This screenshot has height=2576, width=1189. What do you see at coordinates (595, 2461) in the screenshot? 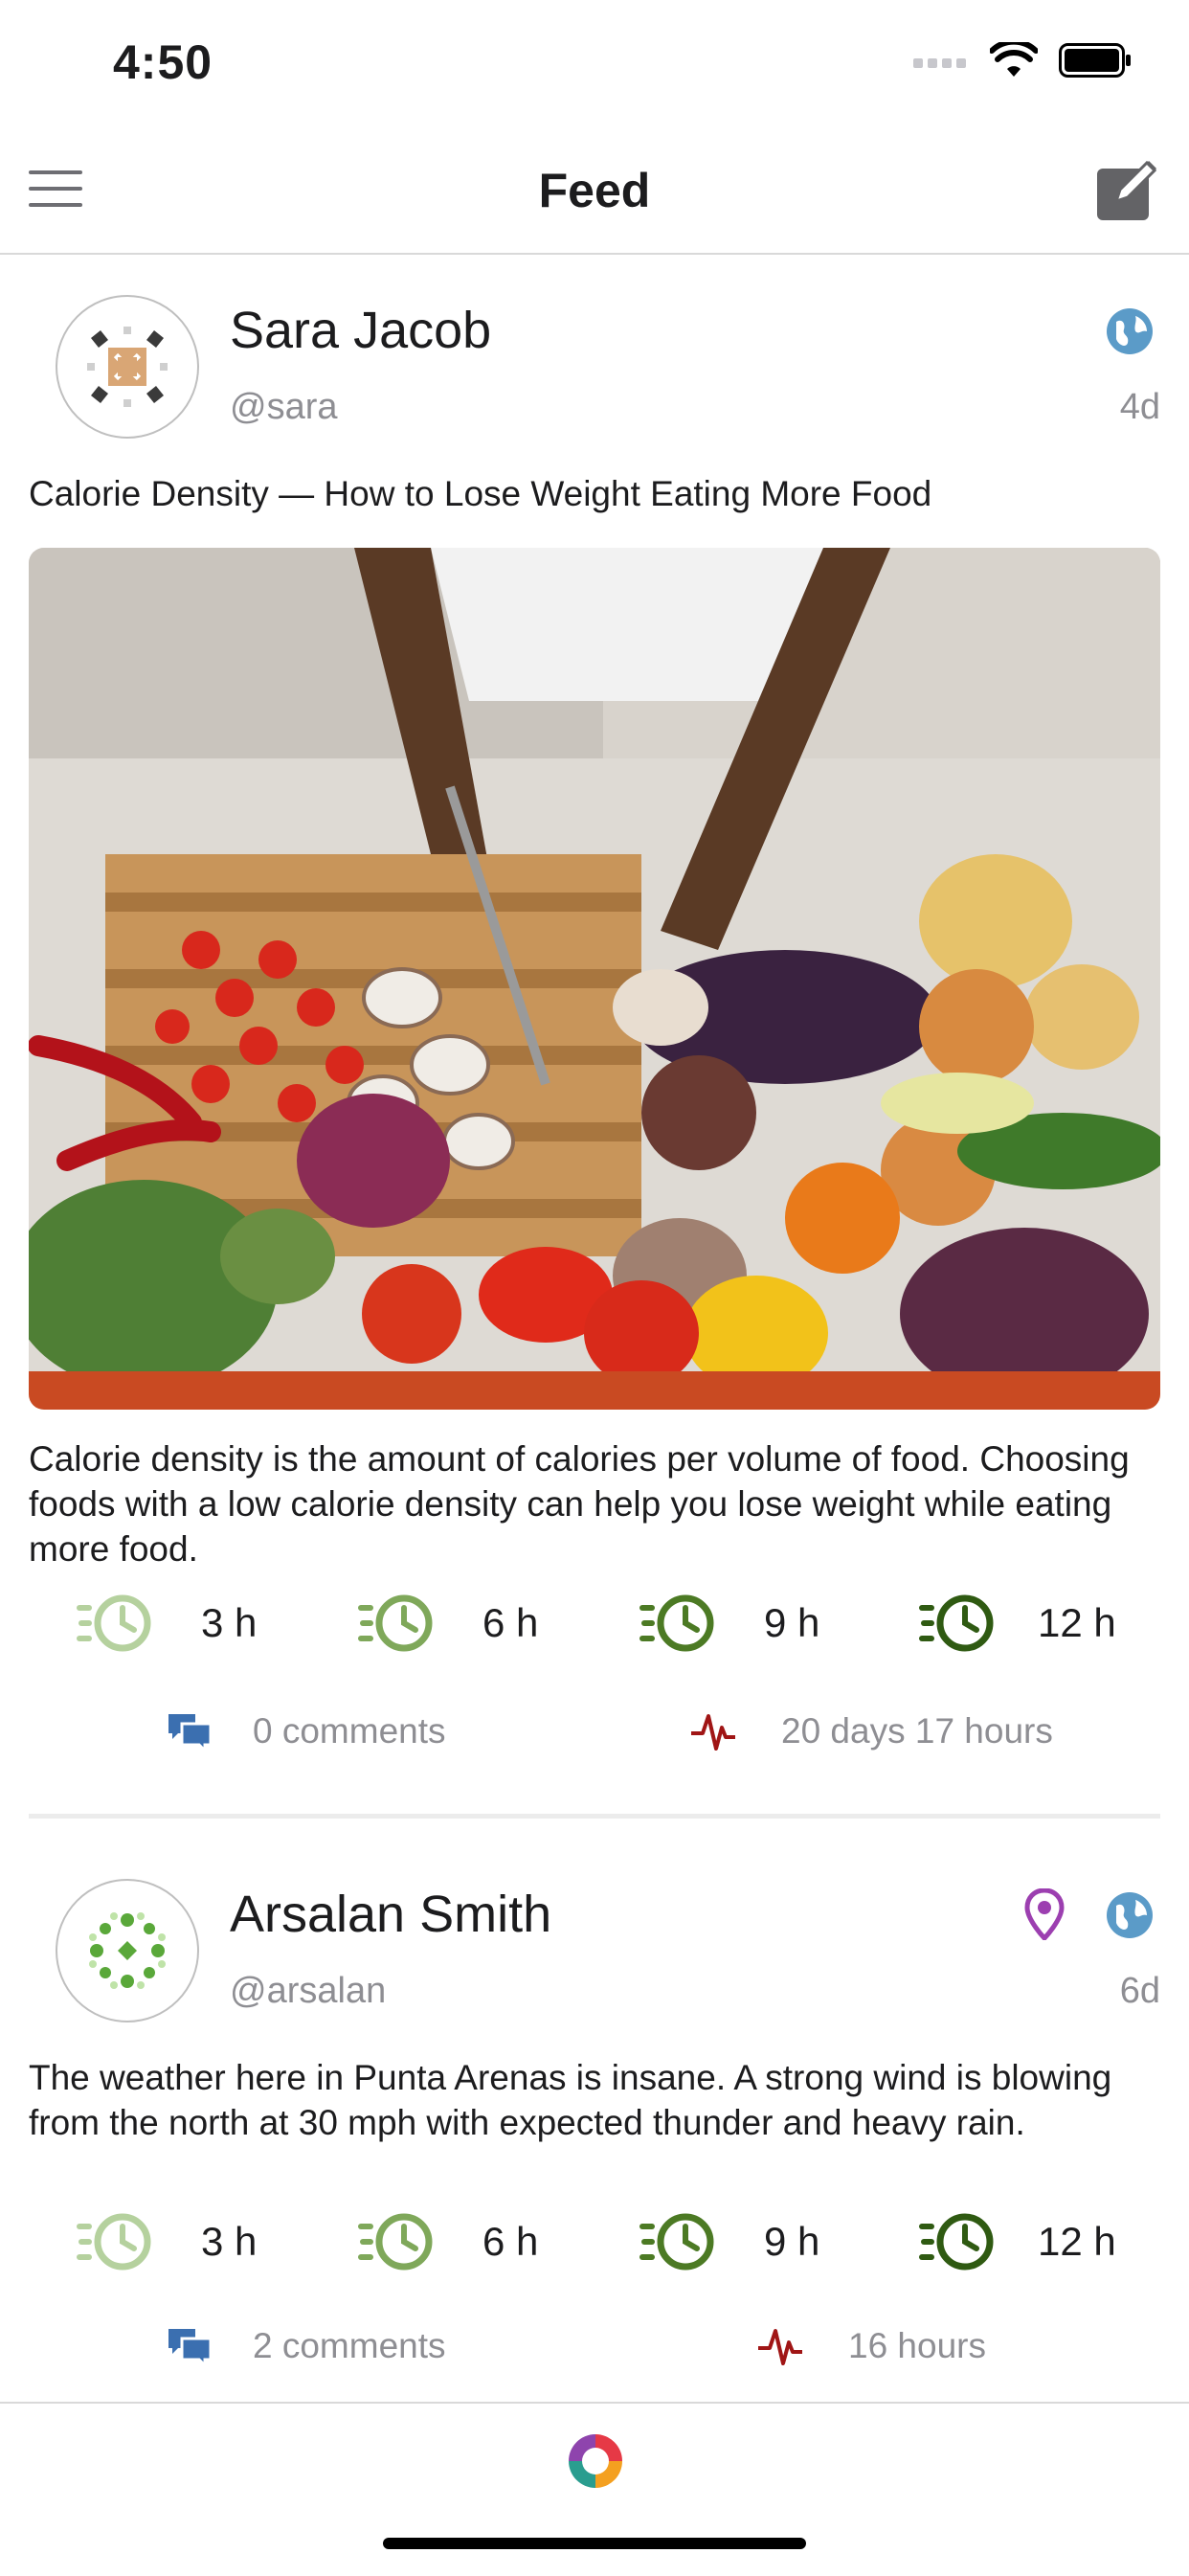
I see `app-logo-icon` at bounding box center [595, 2461].